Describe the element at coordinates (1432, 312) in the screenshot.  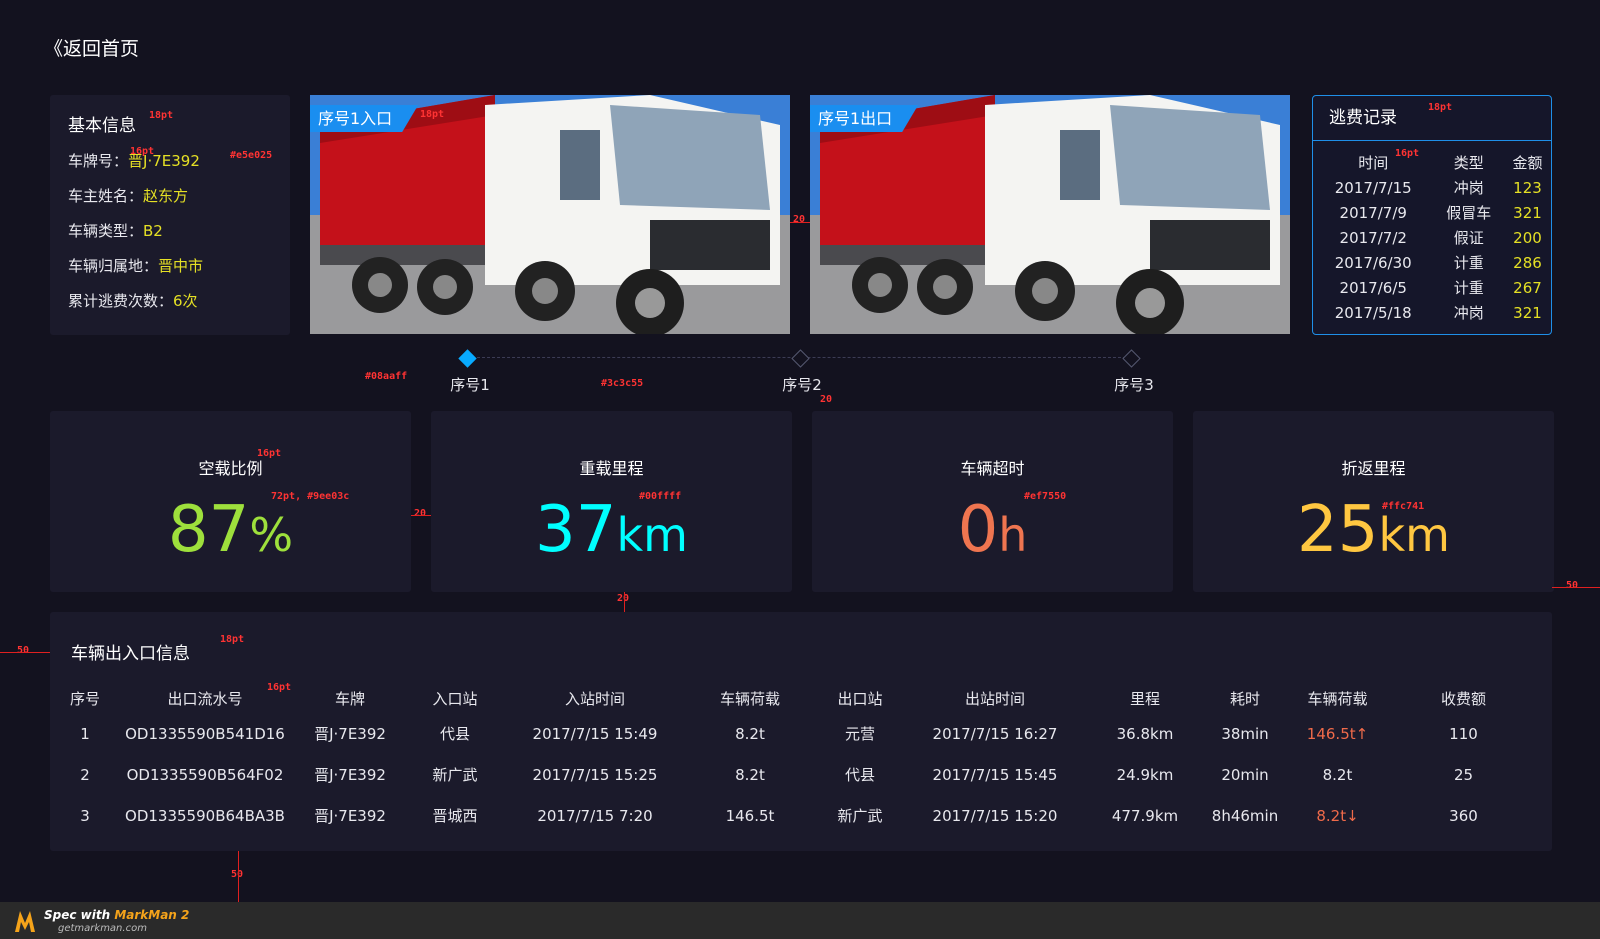
I see `record-row: 2017/5/18 冲岗 321` at that location.